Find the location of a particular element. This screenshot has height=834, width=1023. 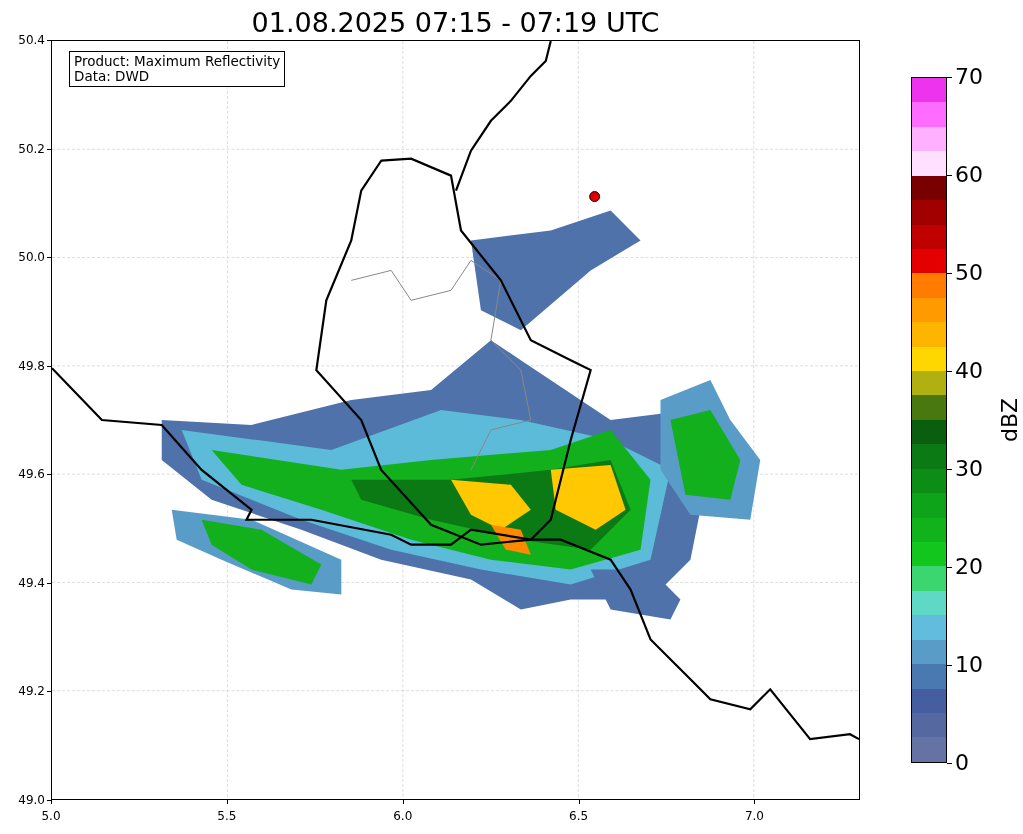

axis-tick-label: 49.8 is located at coordinates (31, 365).